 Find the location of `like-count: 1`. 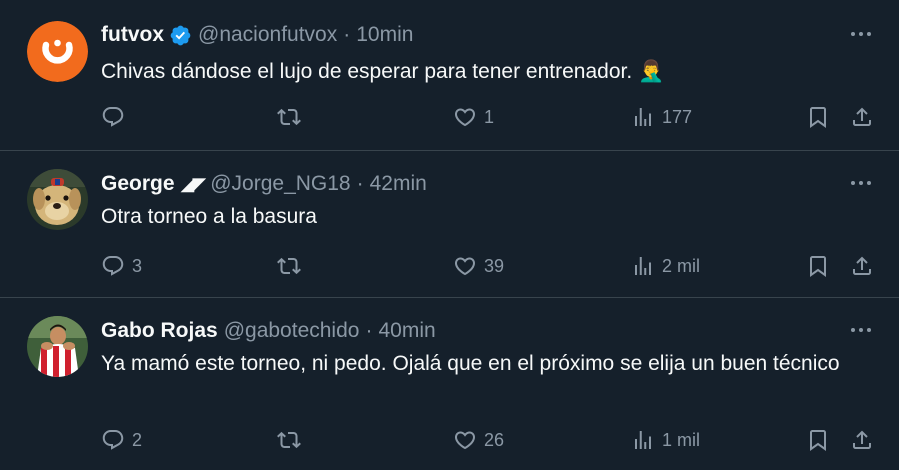

like-count: 1 is located at coordinates (489, 116).